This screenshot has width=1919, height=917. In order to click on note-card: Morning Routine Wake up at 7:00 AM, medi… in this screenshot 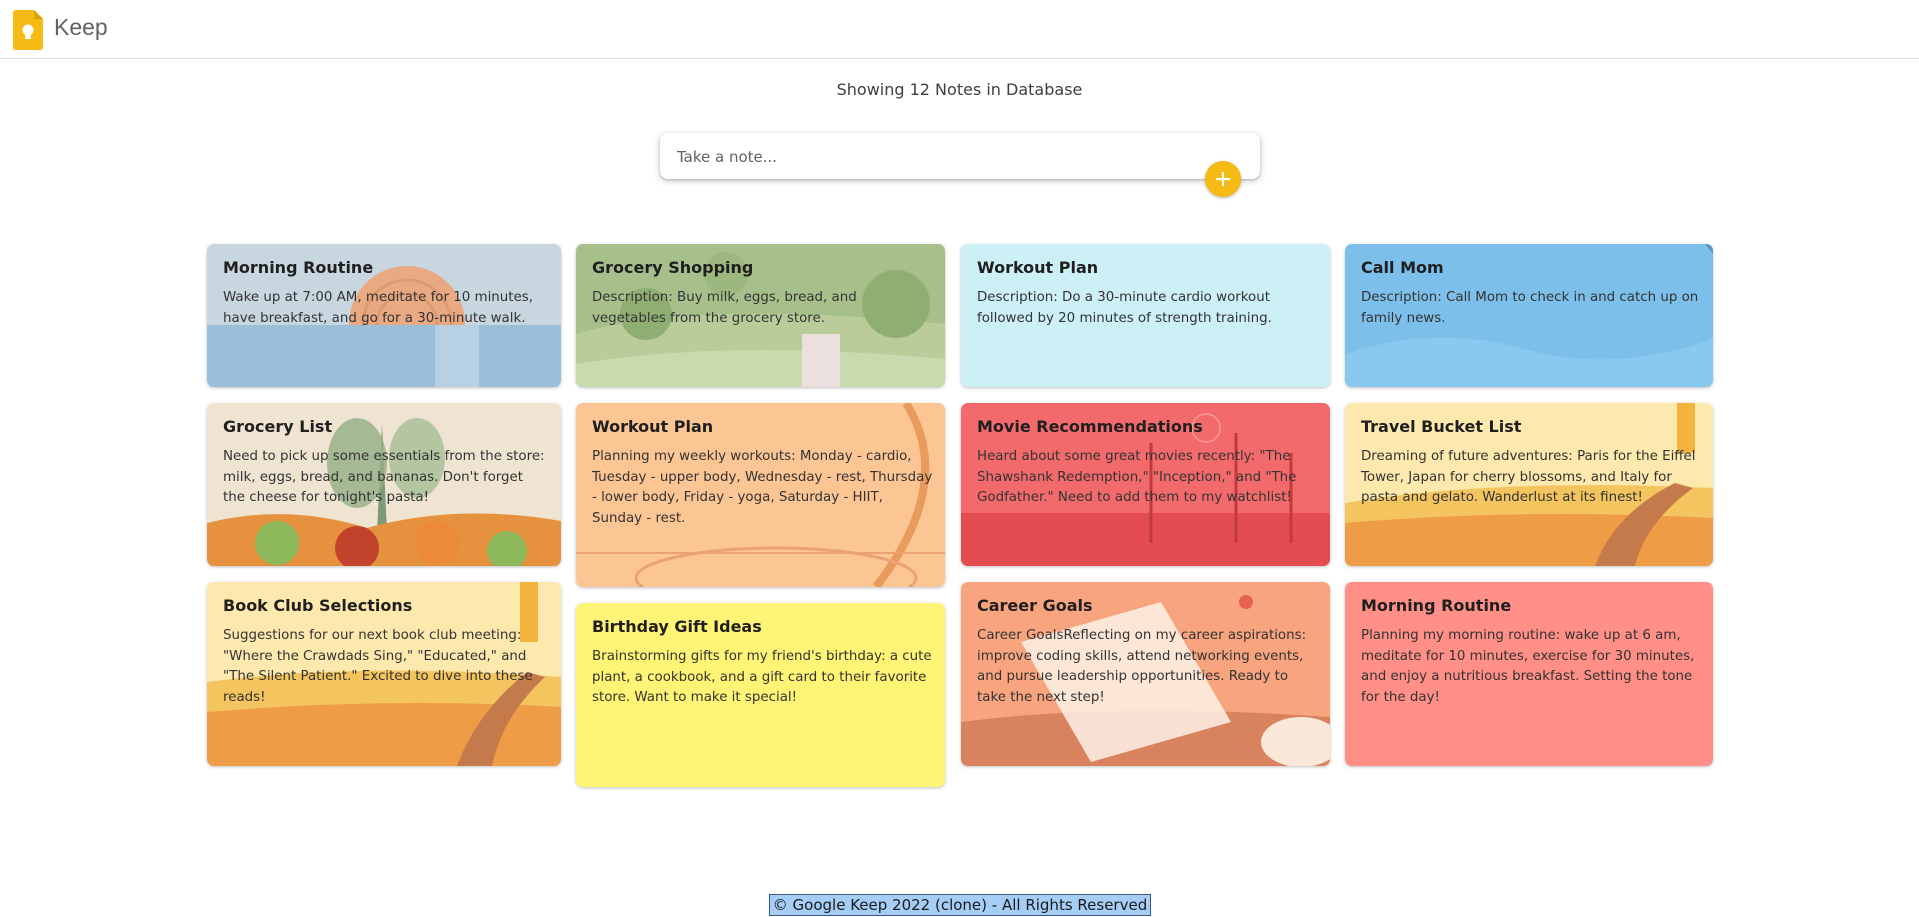, I will do `click(384, 315)`.